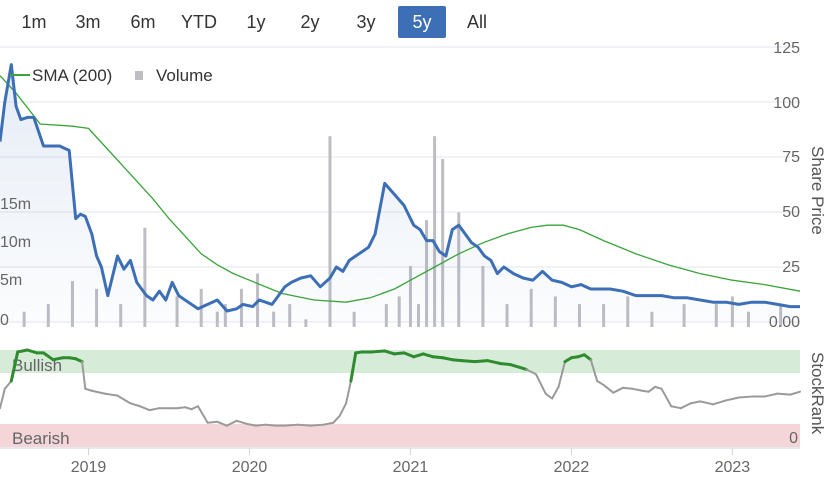 This screenshot has height=477, width=840. I want to click on price-tick-125: 125, so click(786, 48).